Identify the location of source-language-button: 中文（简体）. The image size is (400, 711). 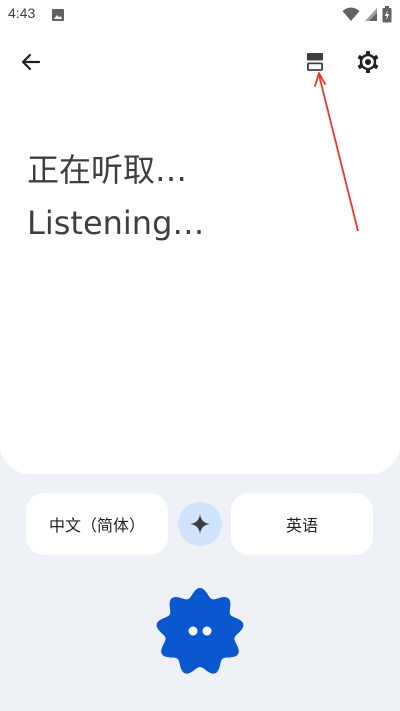
(97, 524).